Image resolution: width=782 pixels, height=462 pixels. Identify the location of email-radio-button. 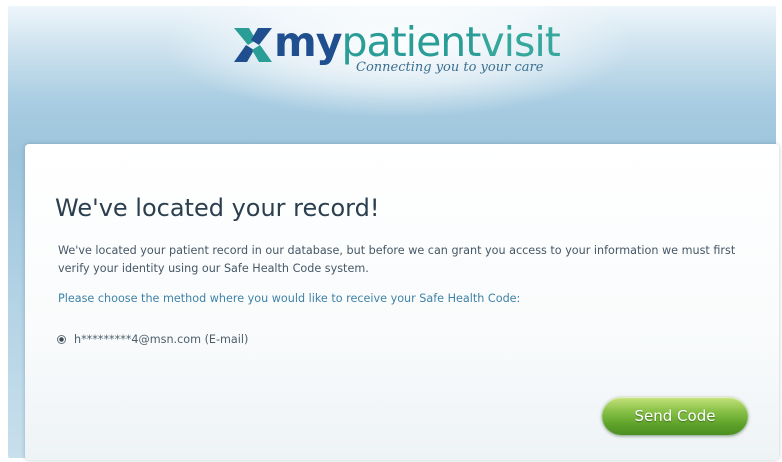
(61, 339).